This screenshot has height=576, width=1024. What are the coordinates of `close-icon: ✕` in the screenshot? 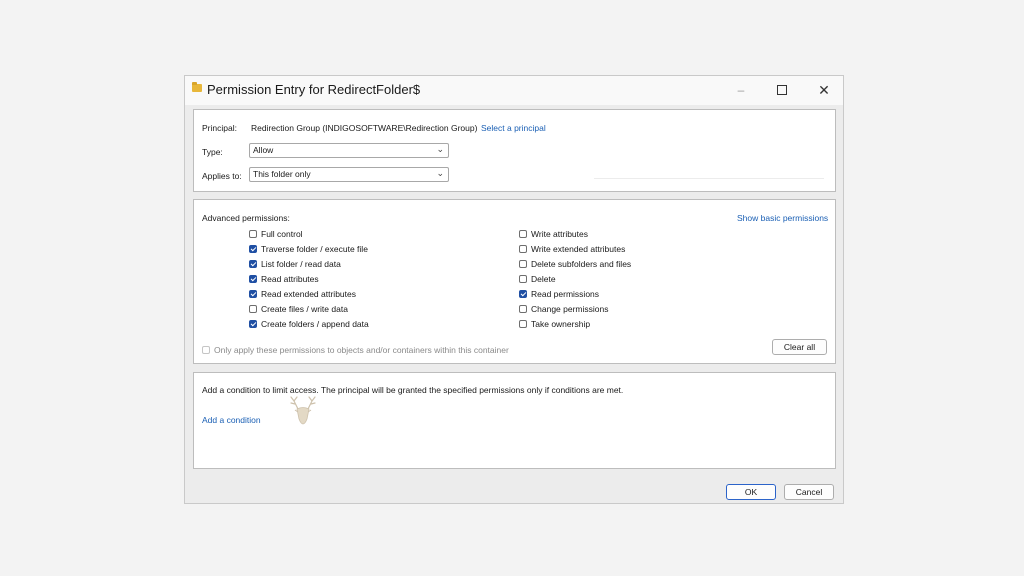 It's located at (824, 89).